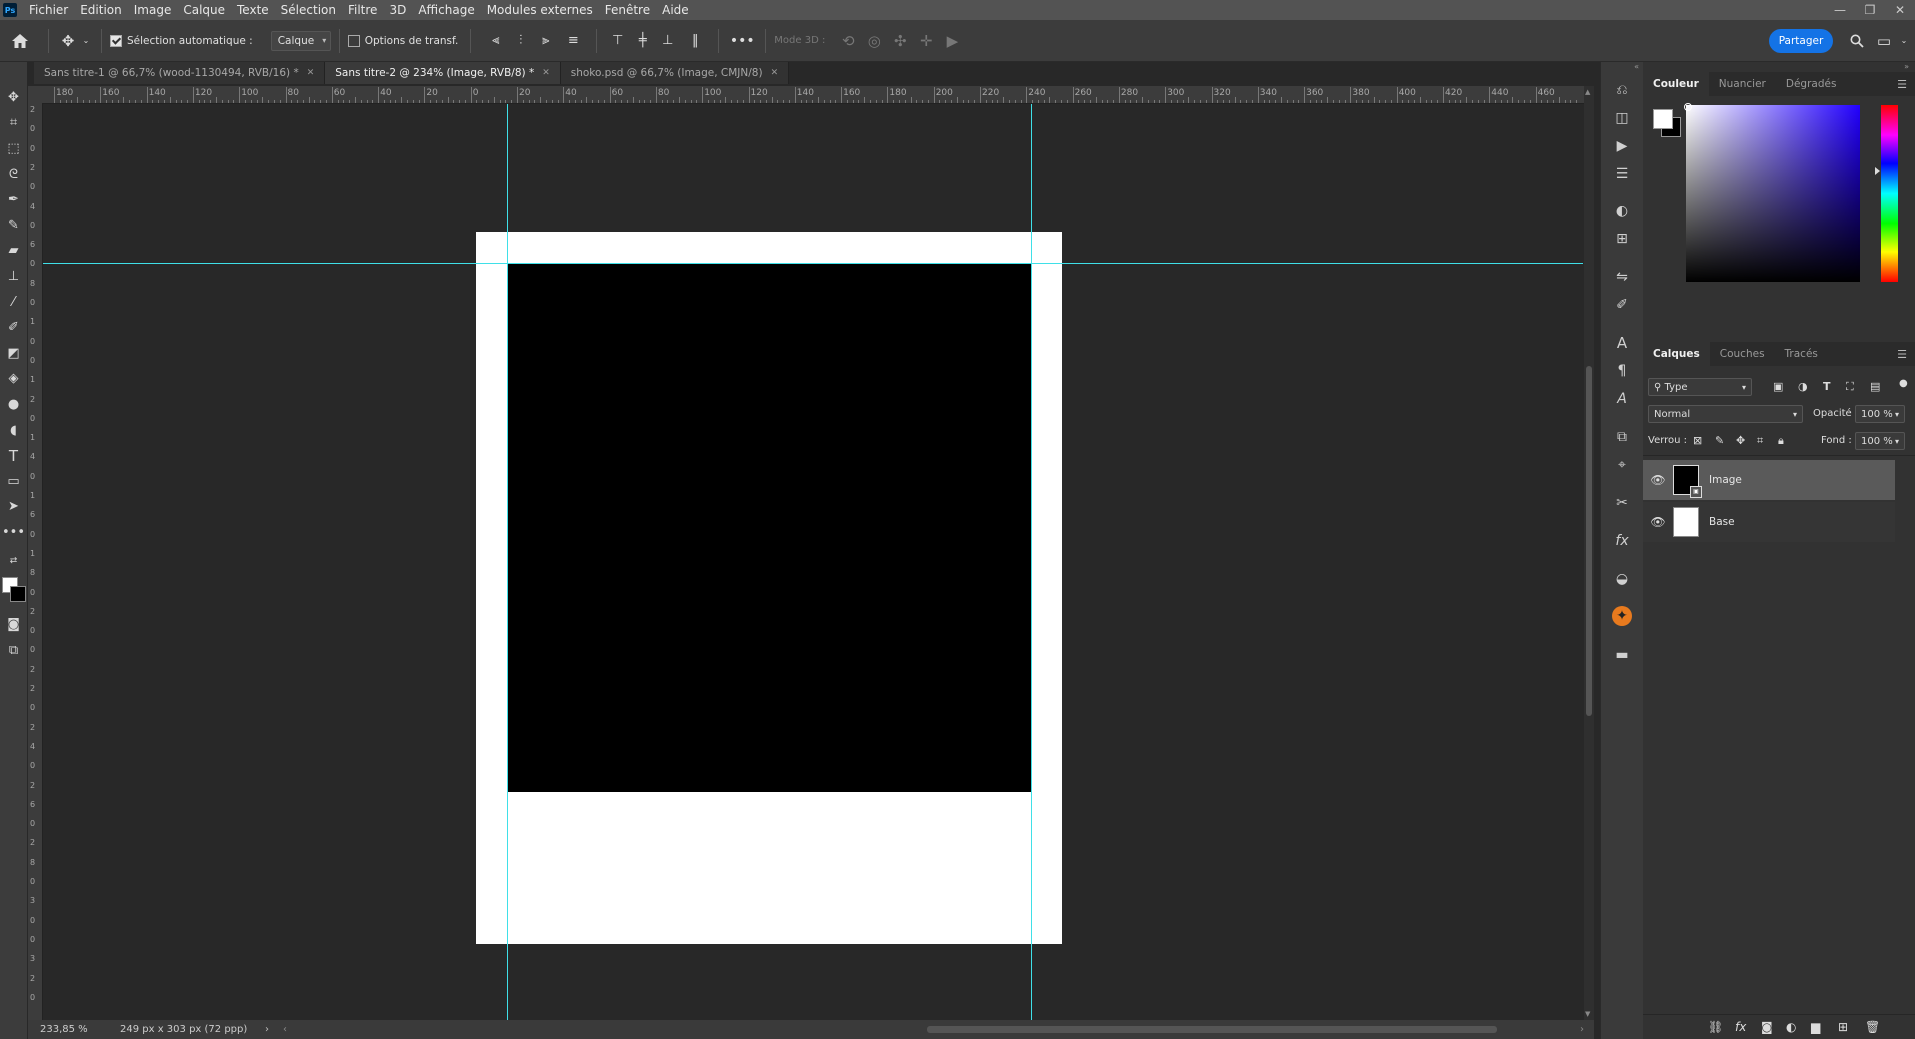  What do you see at coordinates (187, 1029) in the screenshot?
I see `document-info: 249 px x 303 px (72 ppp)` at bounding box center [187, 1029].